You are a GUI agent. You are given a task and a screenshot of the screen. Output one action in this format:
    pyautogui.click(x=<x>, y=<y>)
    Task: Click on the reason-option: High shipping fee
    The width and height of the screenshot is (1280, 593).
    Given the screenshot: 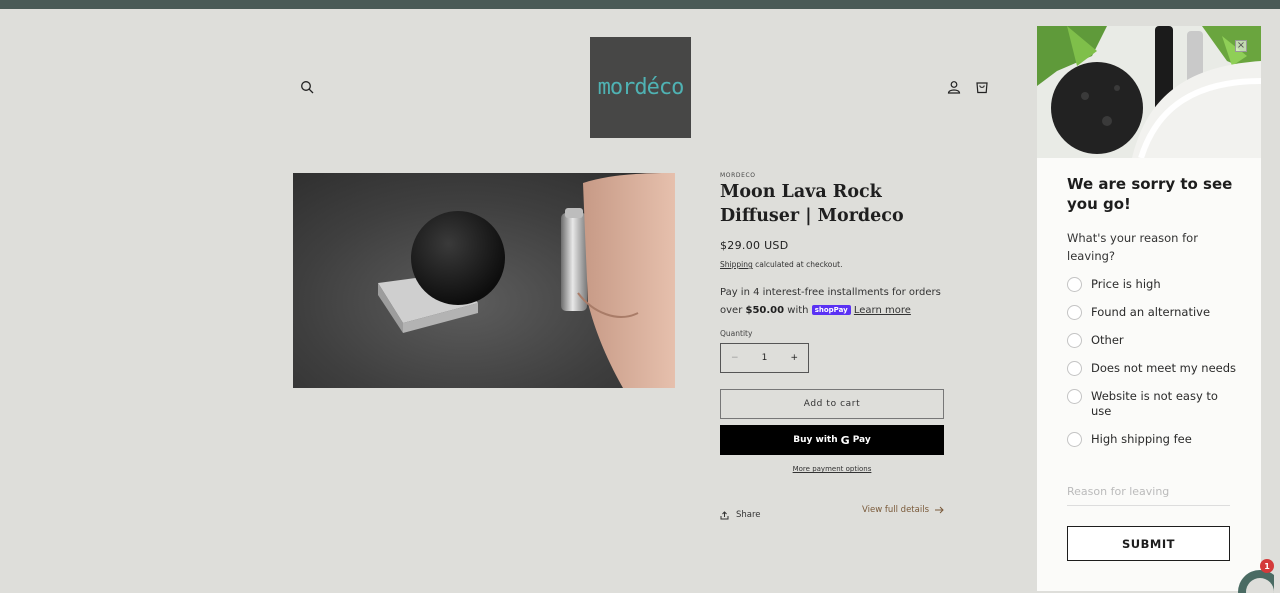 What is the action you would take?
    pyautogui.click(x=1152, y=439)
    